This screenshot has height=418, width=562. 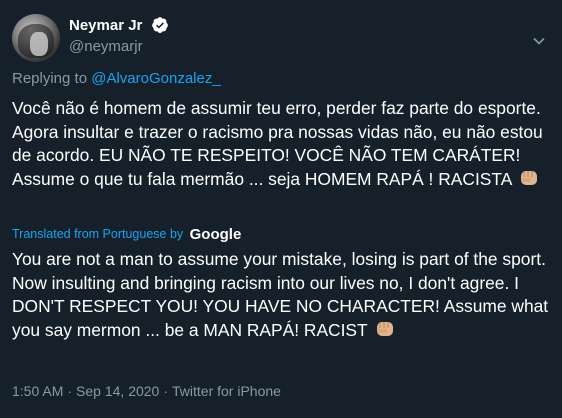 What do you see at coordinates (226, 391) in the screenshot?
I see `tweet-source: Twitter for iPhone` at bounding box center [226, 391].